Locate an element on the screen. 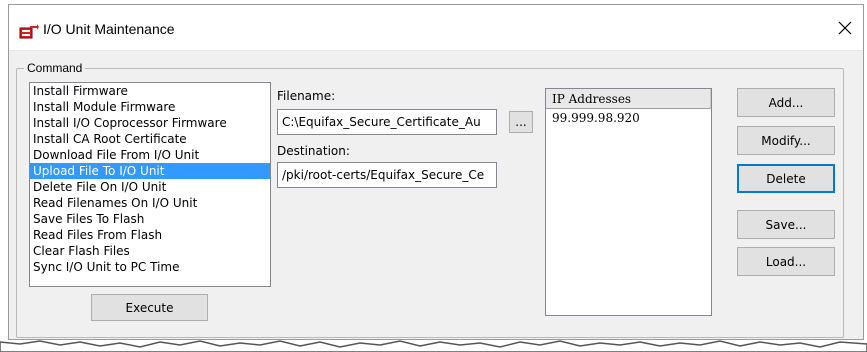 This screenshot has height=352, width=867. command-item-upload-file: Upload File To I/O Unit is located at coordinates (150, 171).